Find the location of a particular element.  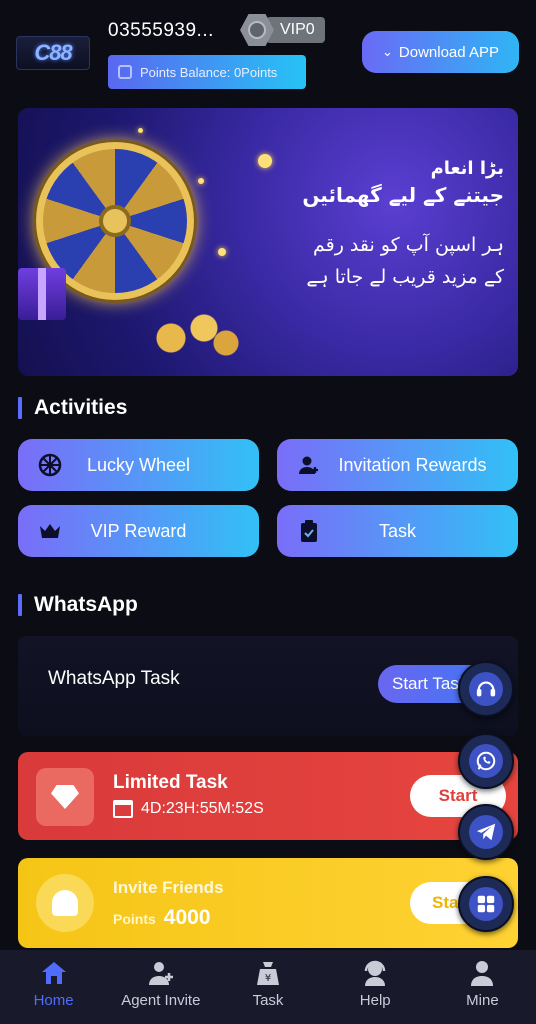

points-balance: Points Balance: 0Points is located at coordinates (207, 72).